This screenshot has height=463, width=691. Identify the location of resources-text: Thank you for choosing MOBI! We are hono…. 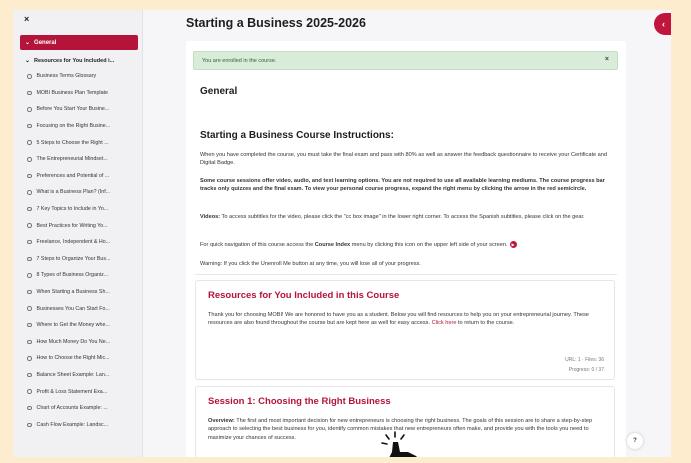
(405, 319).